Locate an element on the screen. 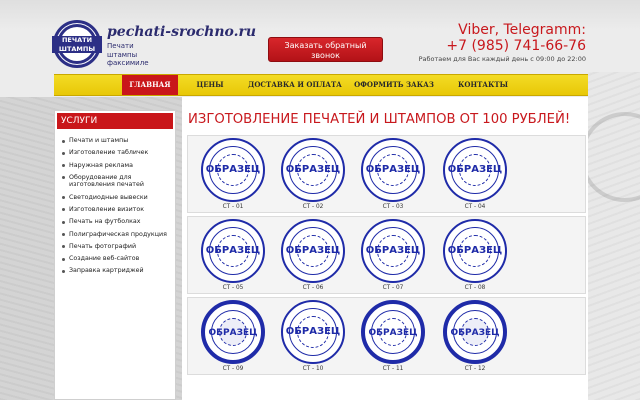 The height and width of the screenshot is (400, 640). logo-site-name: pechati-srochno.ru is located at coordinates (182, 32).